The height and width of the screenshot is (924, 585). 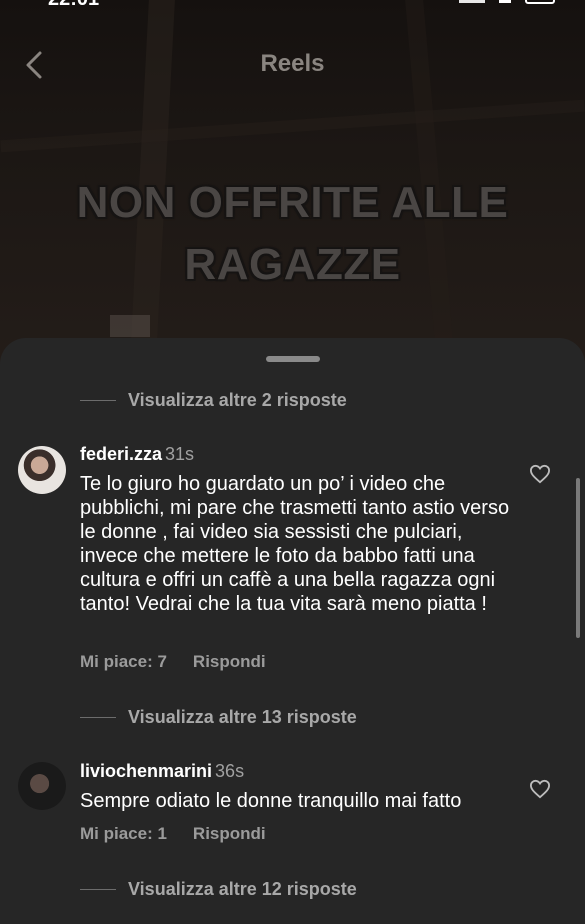 I want to click on view-more-replies-button: Visualizza altre 12 risposte, so click(x=218, y=889).